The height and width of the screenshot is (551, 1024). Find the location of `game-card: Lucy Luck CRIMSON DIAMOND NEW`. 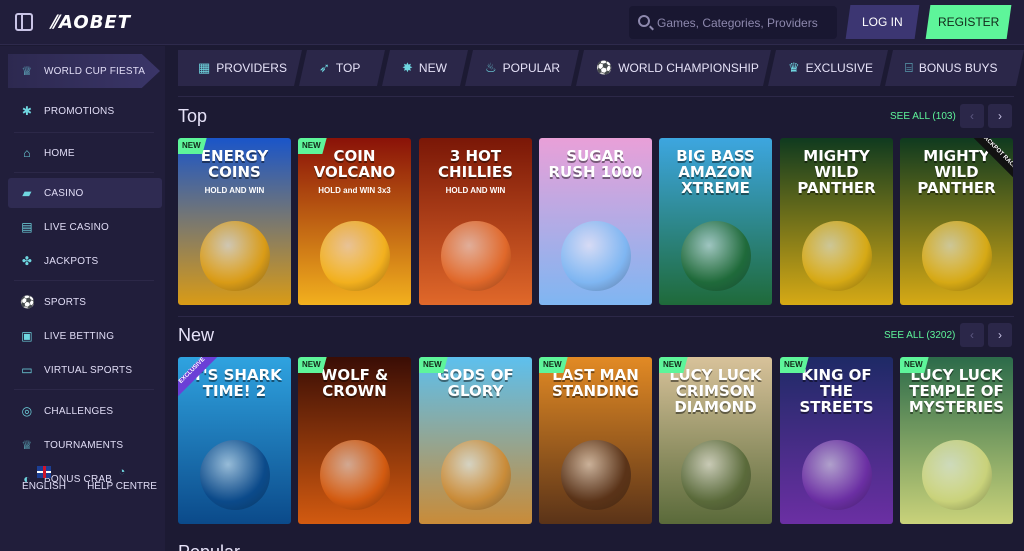

game-card: Lucy Luck CRIMSON DIAMOND NEW is located at coordinates (715, 440).